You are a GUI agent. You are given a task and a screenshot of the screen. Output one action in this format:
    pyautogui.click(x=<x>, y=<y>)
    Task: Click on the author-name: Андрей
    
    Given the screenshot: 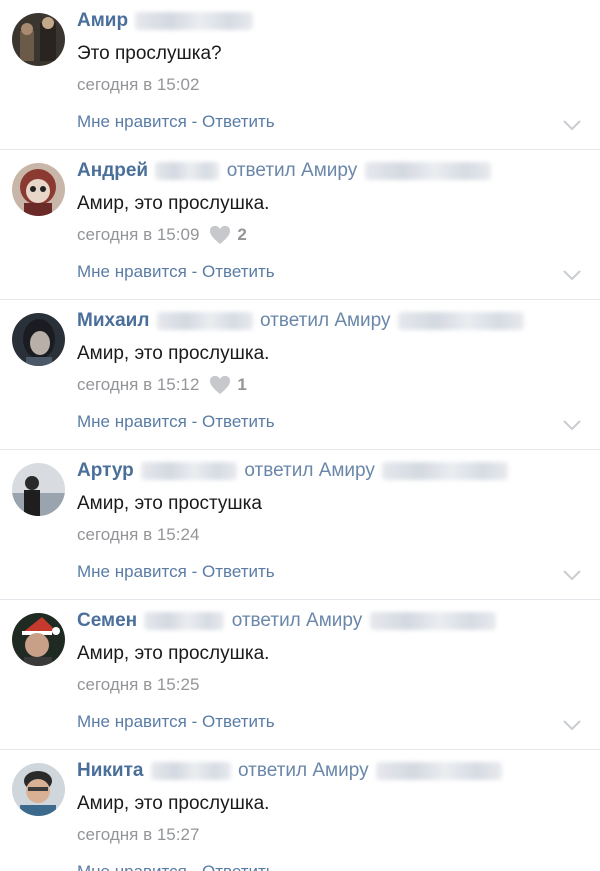 What is the action you would take?
    pyautogui.click(x=112, y=170)
    